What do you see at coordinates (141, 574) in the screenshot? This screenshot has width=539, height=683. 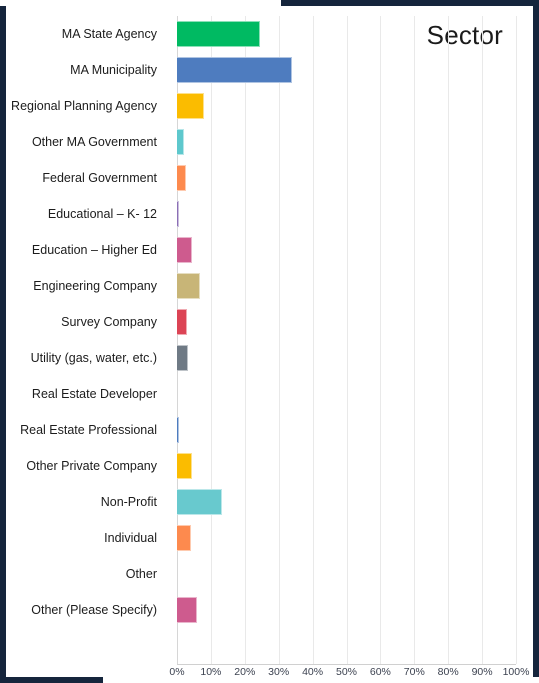 I see `category-label: Other` at bounding box center [141, 574].